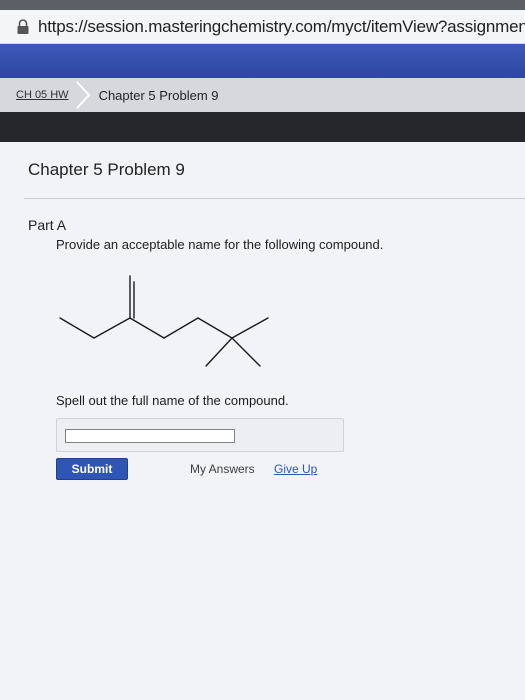  I want to click on breadcrumb-assignment-link: CH 05 HW, so click(42, 95).